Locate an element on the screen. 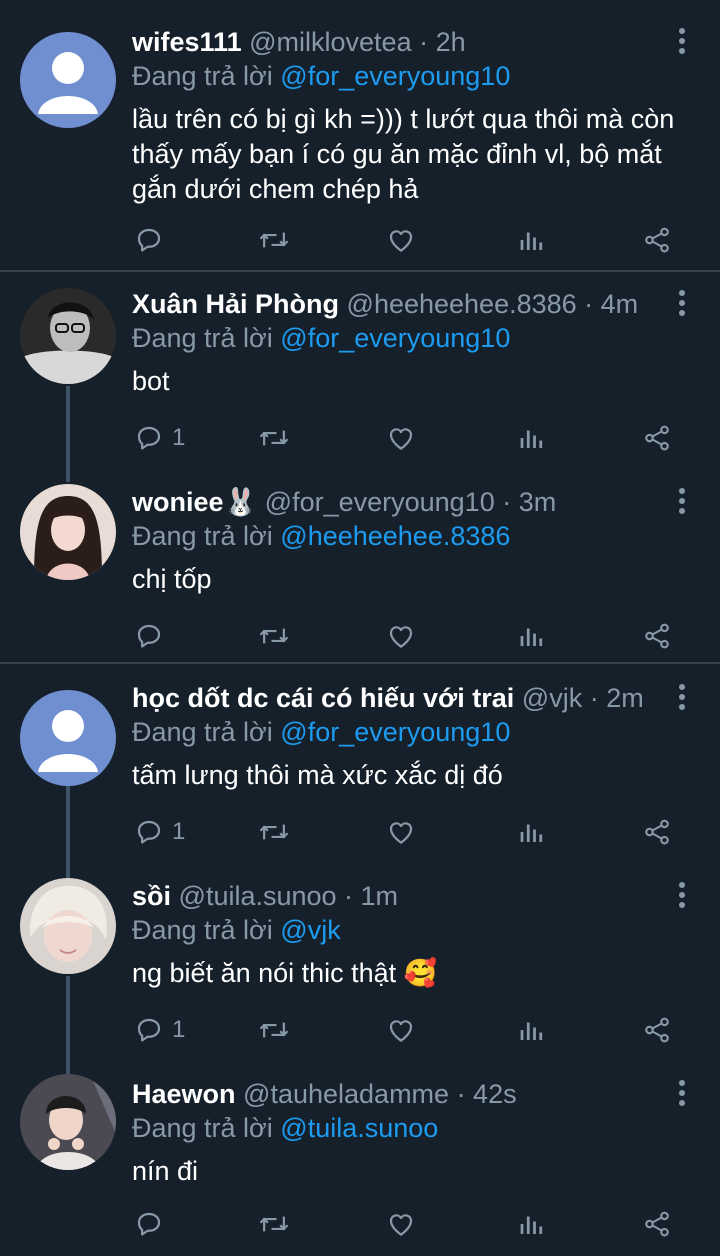  display-name: Haewon is located at coordinates (184, 1094).